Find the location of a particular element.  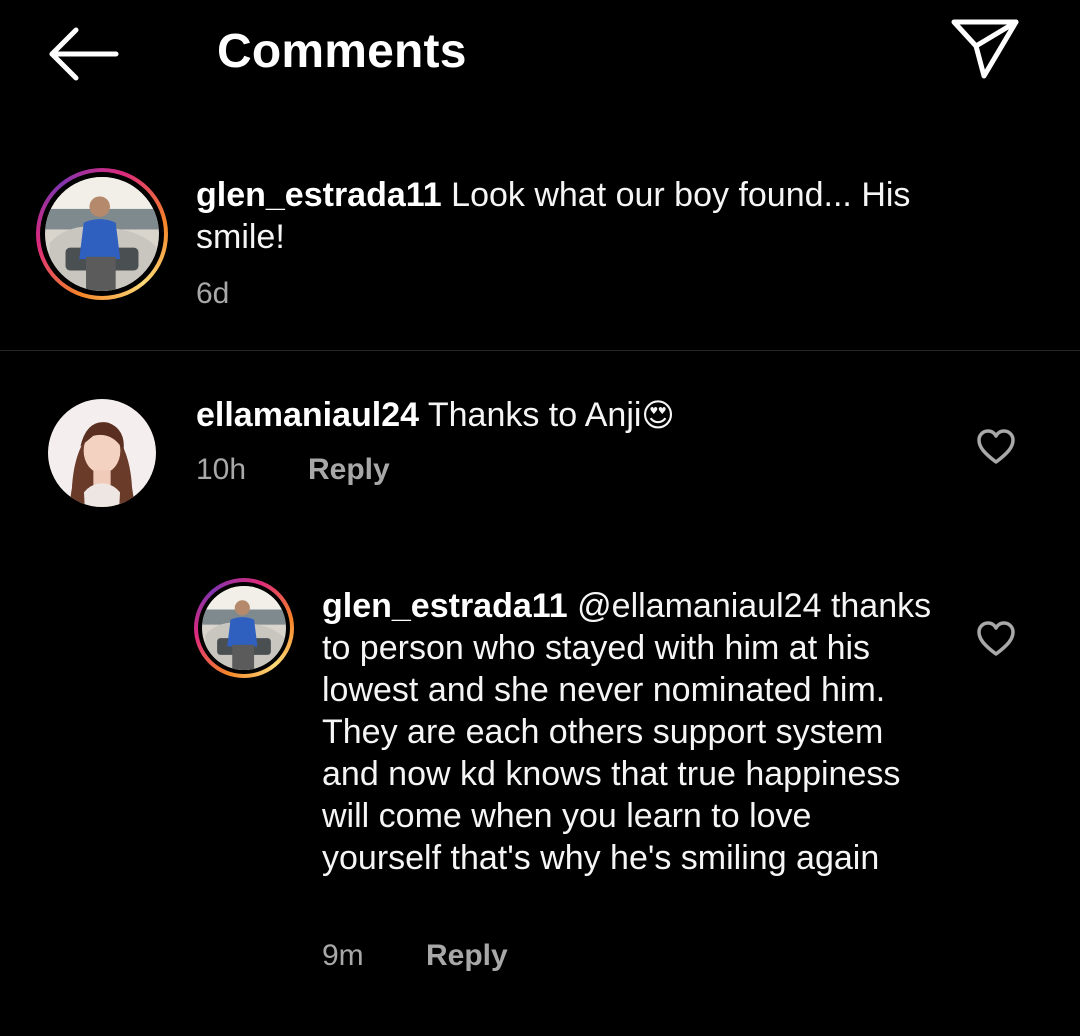

comment-avatar is located at coordinates (102, 453).